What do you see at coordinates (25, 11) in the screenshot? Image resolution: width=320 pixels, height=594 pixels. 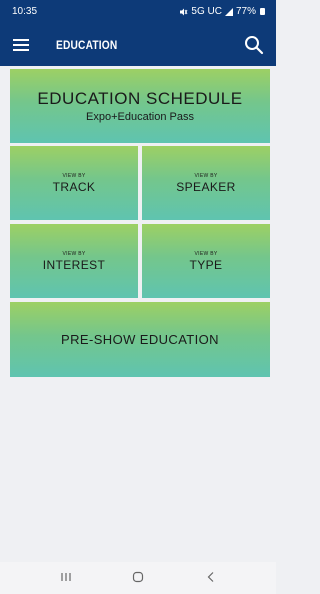 I see `status-time: 10:35` at bounding box center [25, 11].